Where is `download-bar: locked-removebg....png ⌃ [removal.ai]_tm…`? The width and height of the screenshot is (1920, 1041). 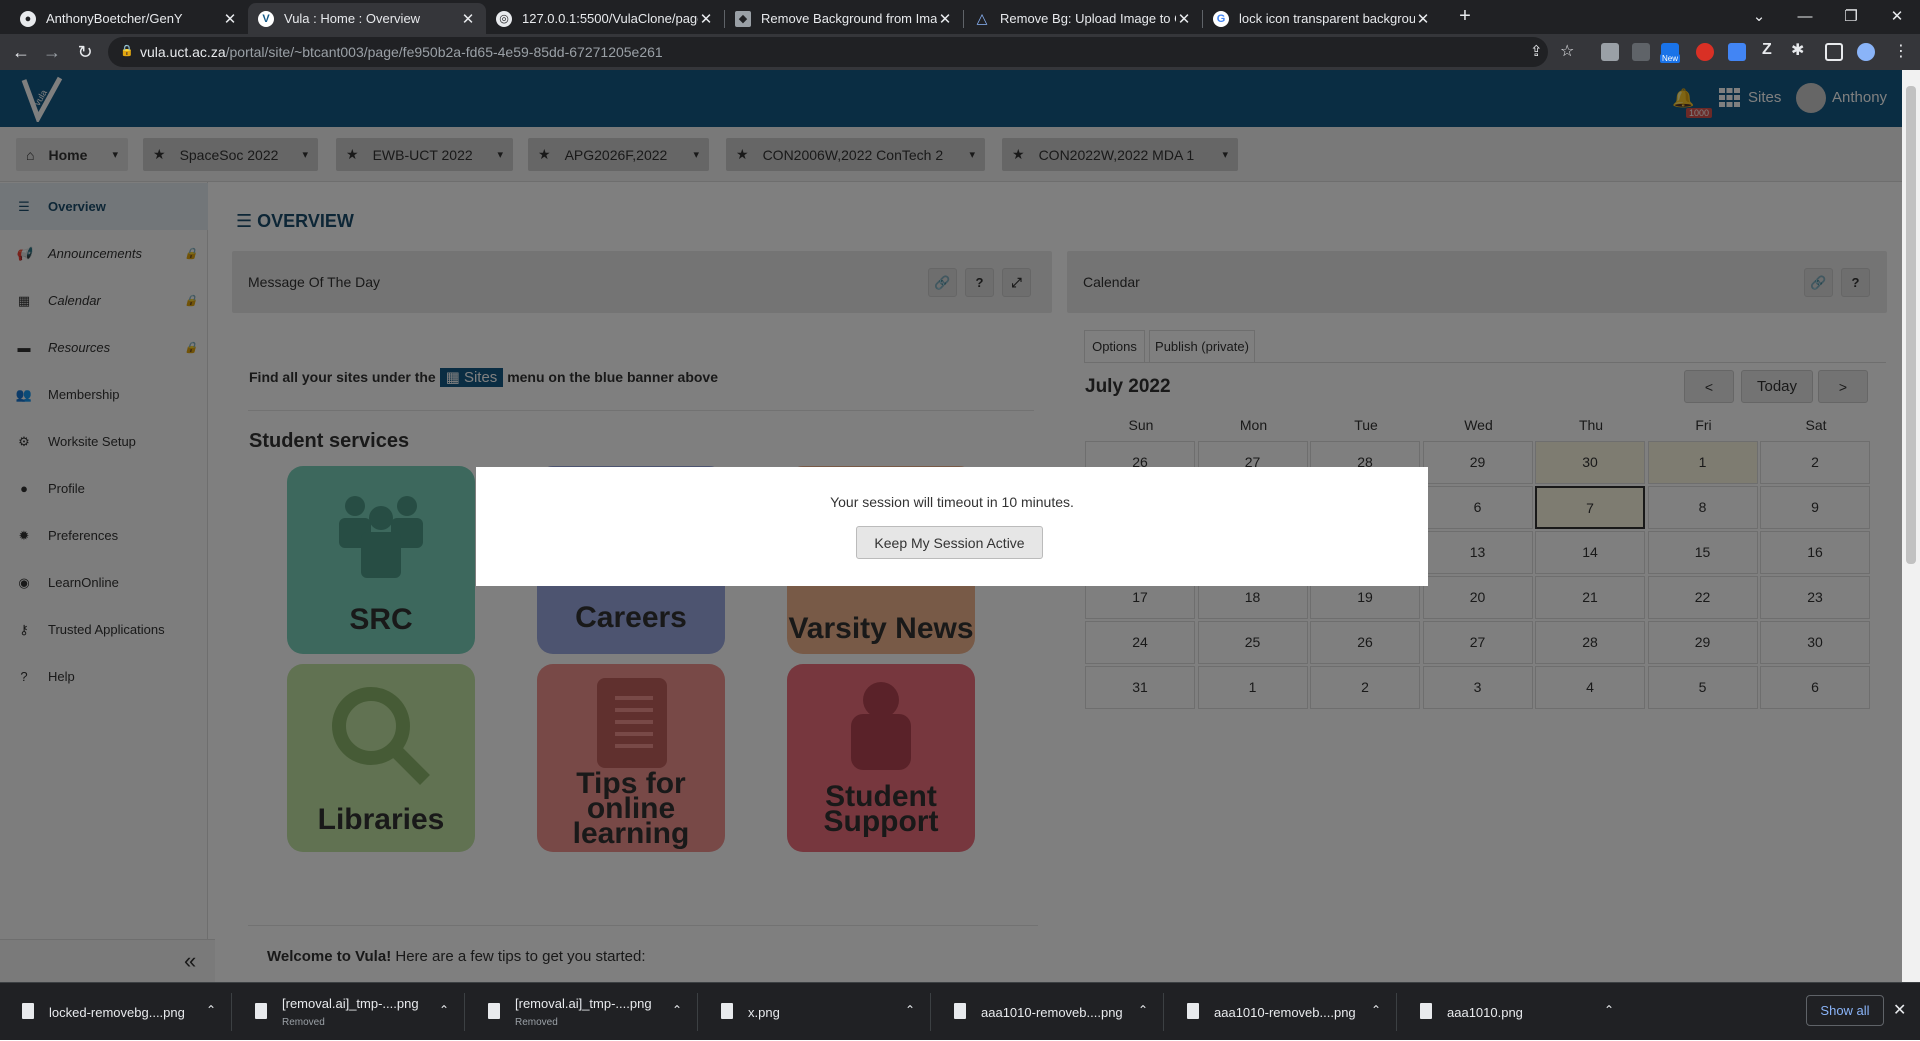 download-bar: locked-removebg....png ⌃ [removal.ai]_tm… is located at coordinates (960, 1011).